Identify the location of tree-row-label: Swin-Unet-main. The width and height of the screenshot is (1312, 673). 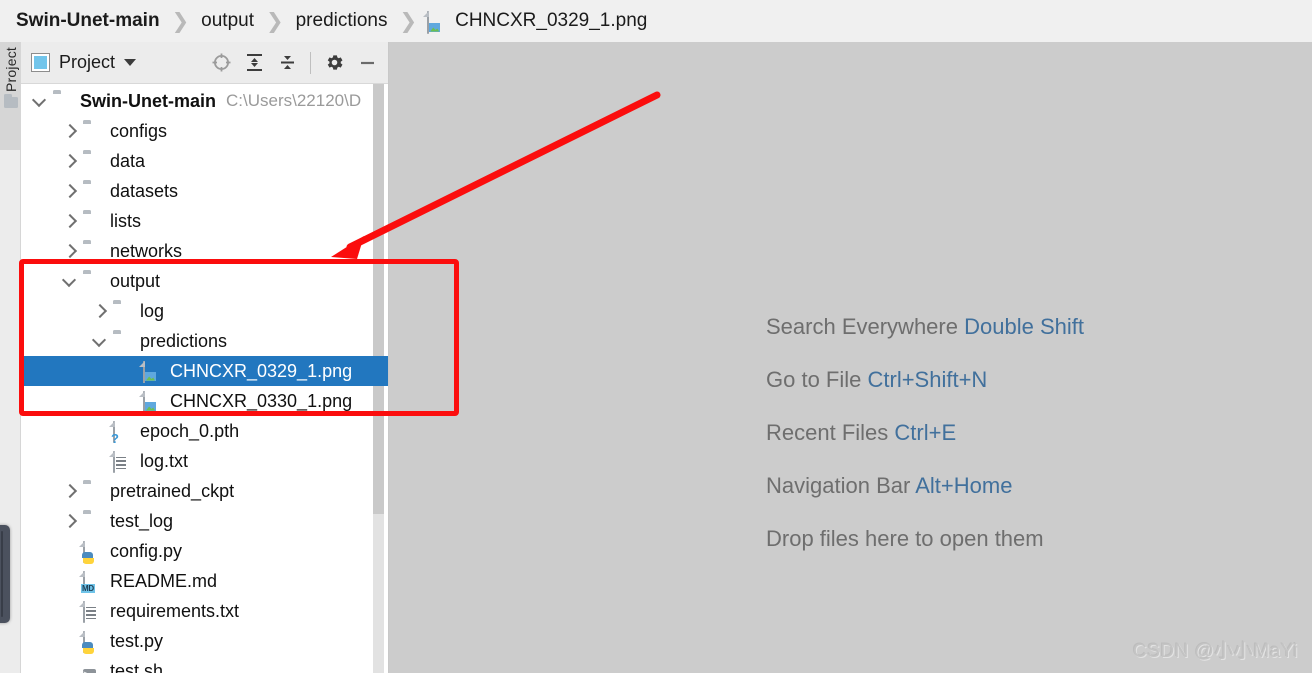
(148, 100).